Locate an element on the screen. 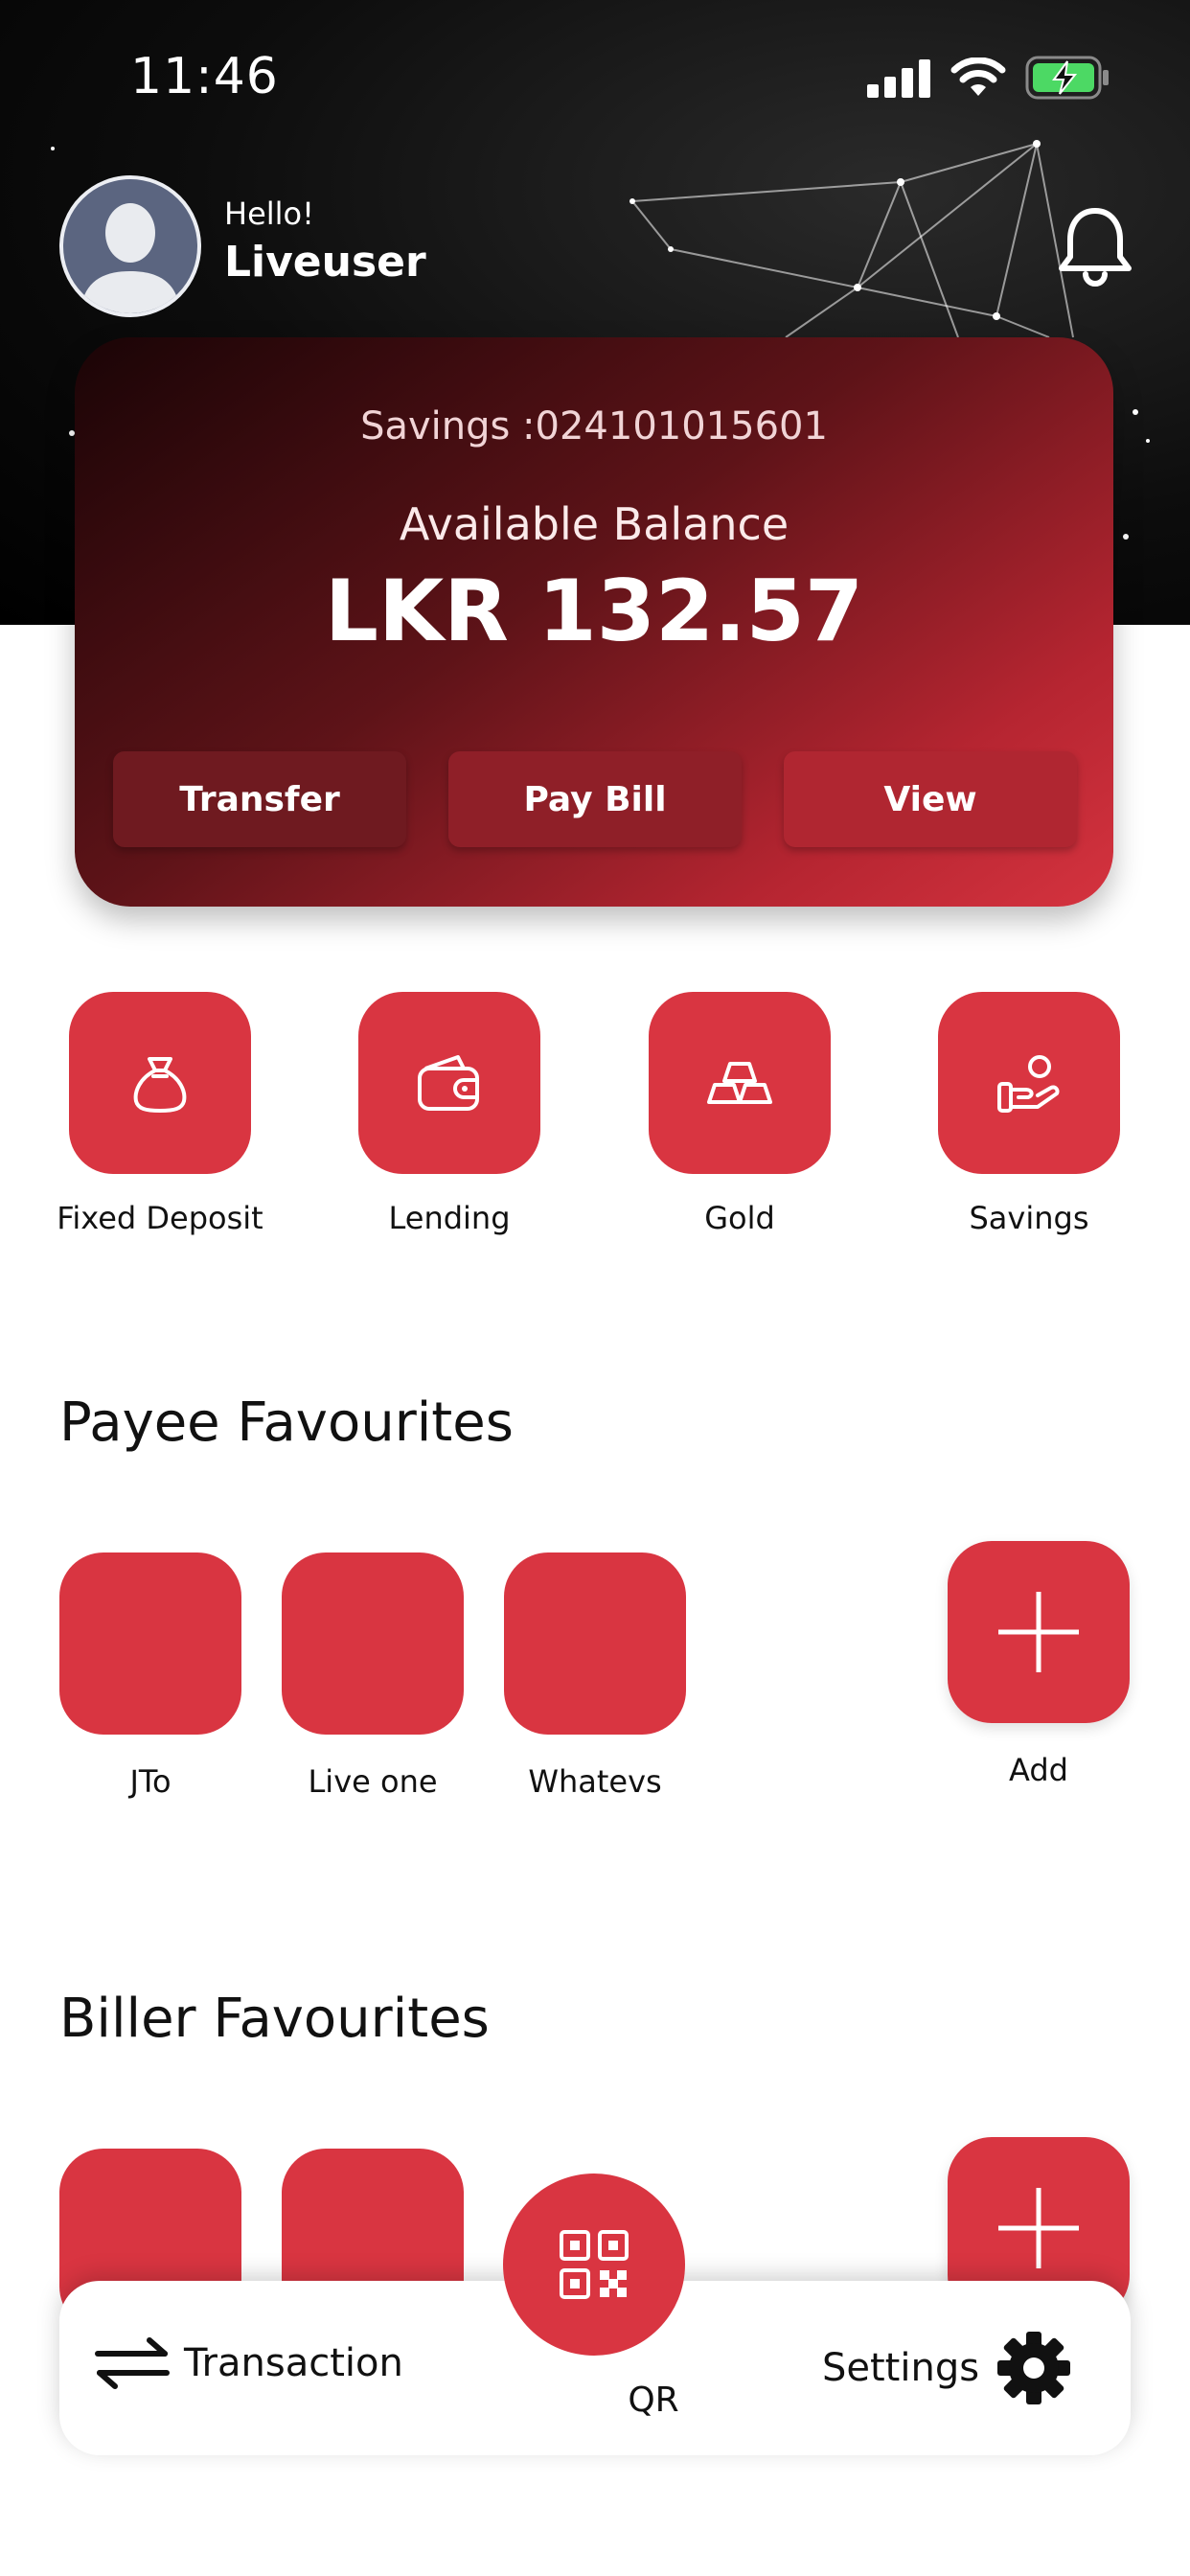 The image size is (1190, 2576). lending-button is located at coordinates (449, 1083).